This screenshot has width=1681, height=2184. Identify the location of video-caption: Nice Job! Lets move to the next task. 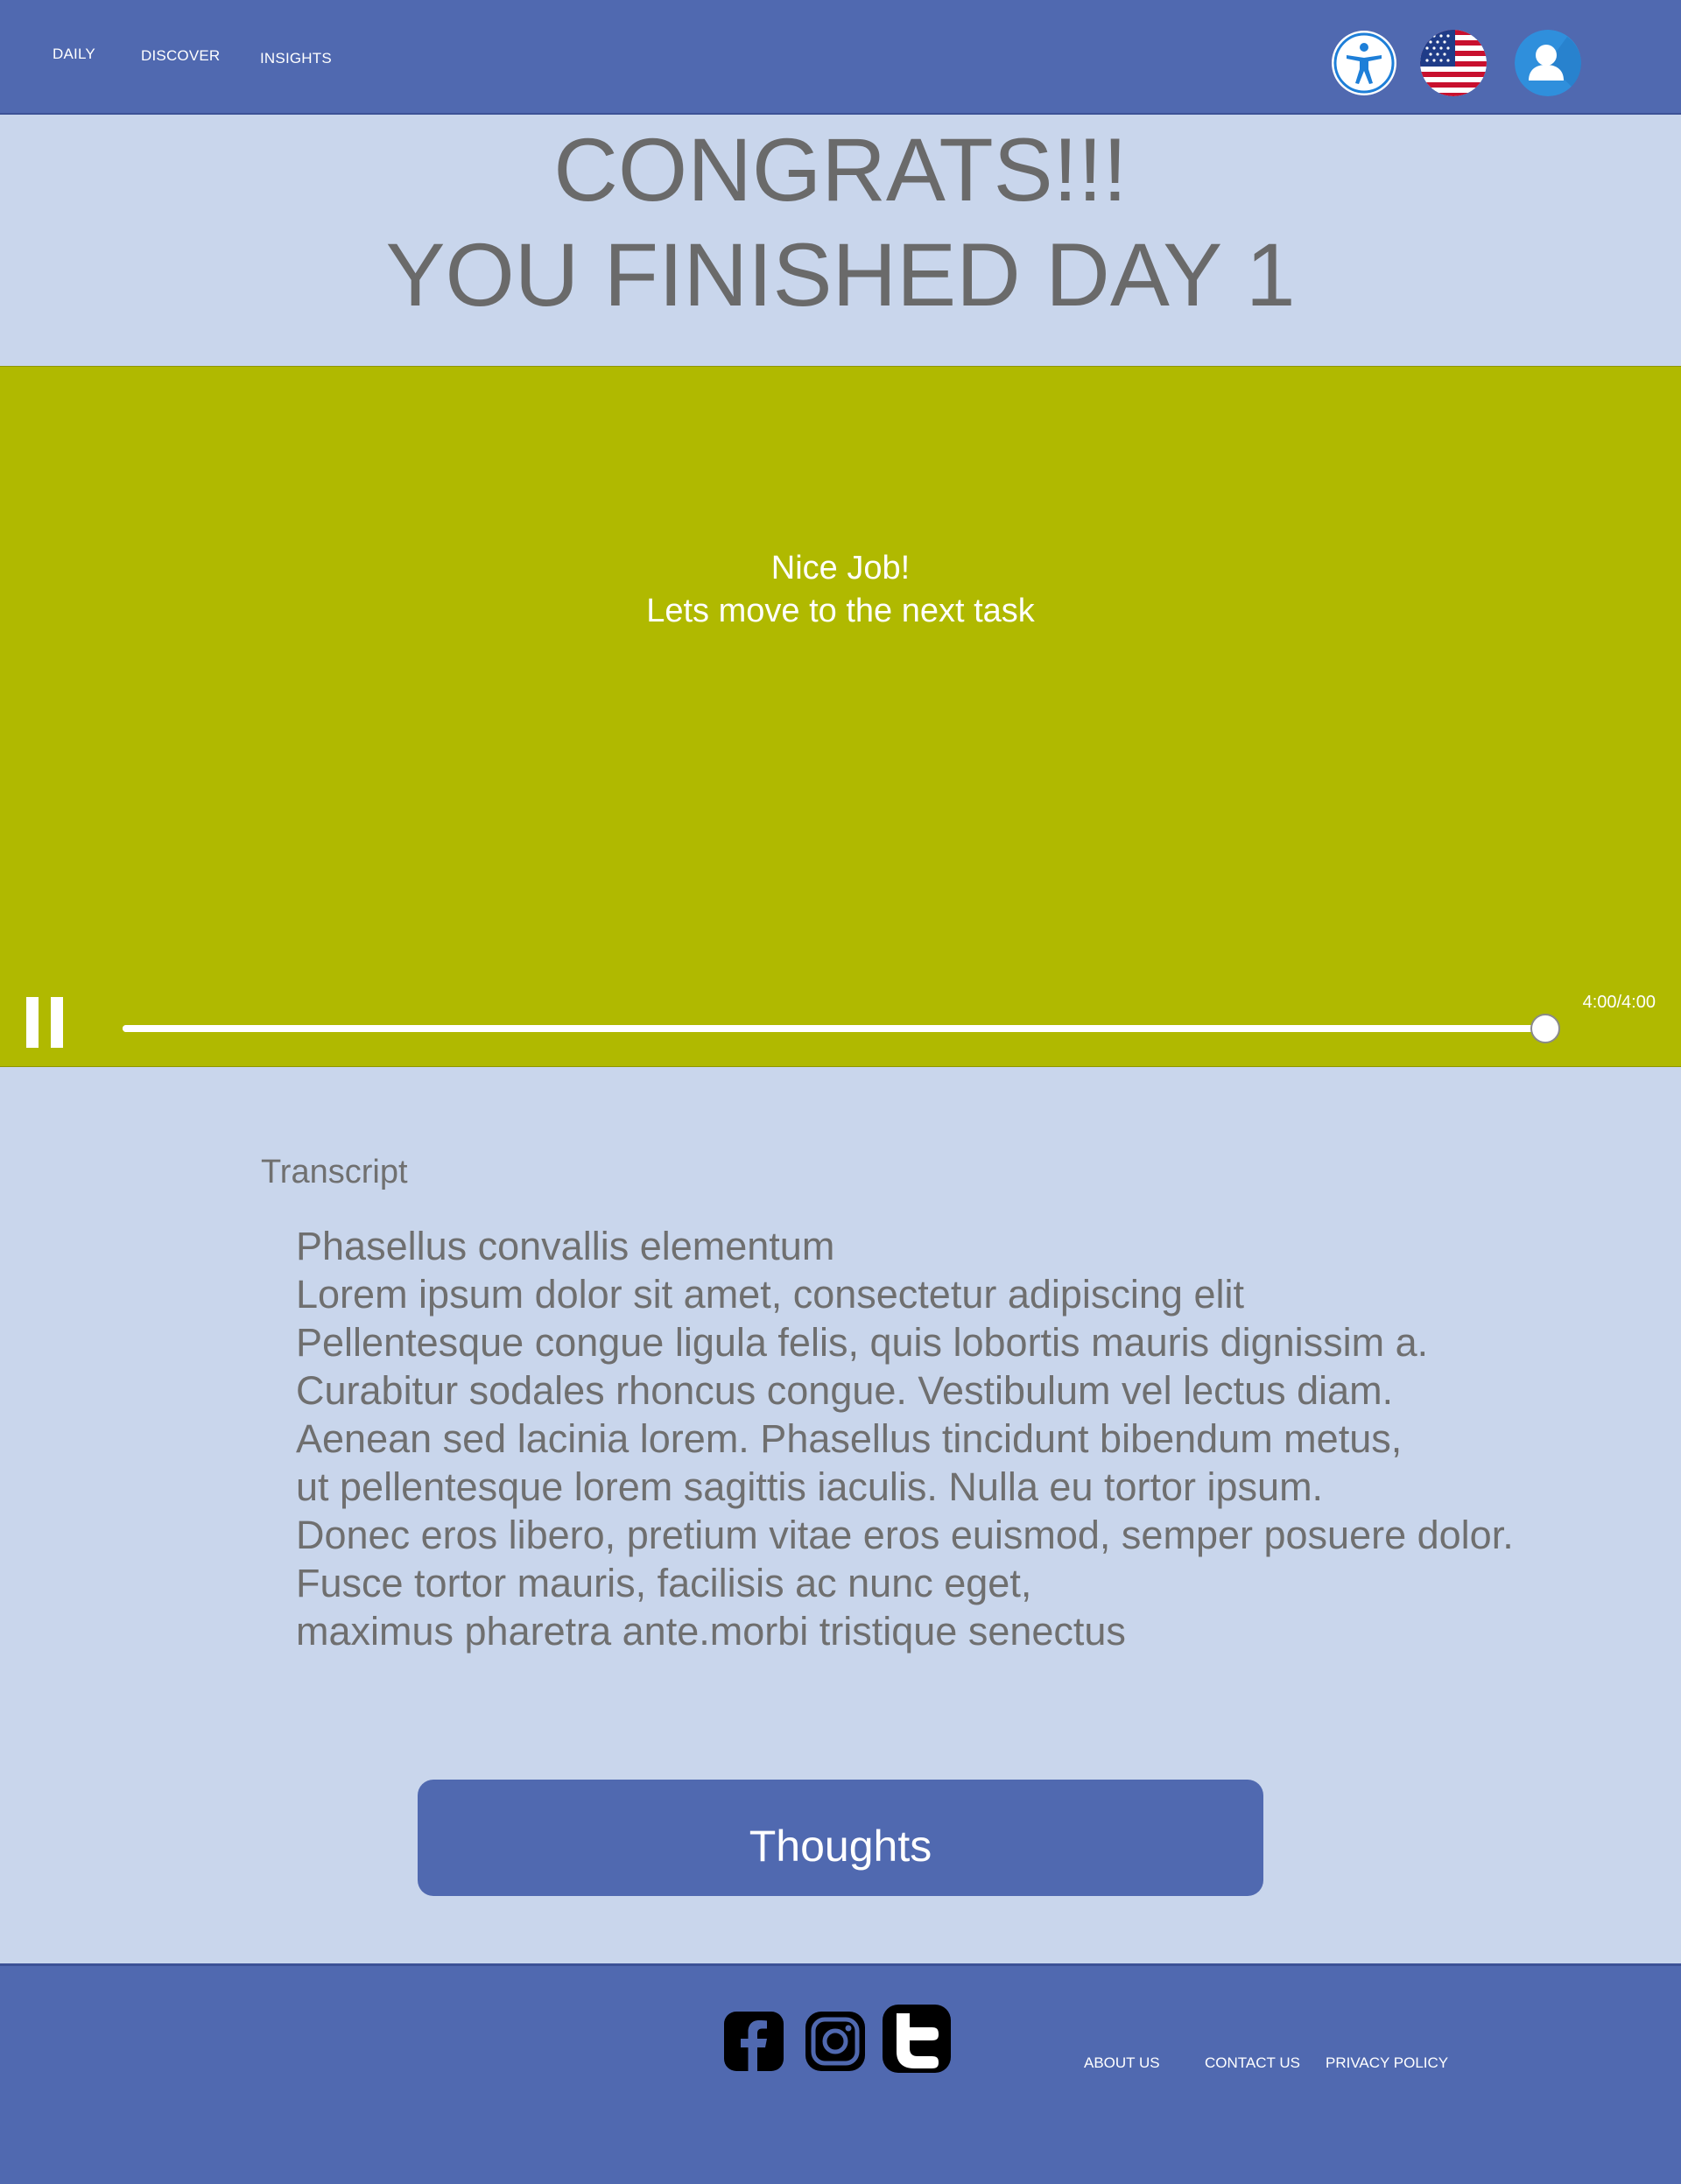
(840, 590).